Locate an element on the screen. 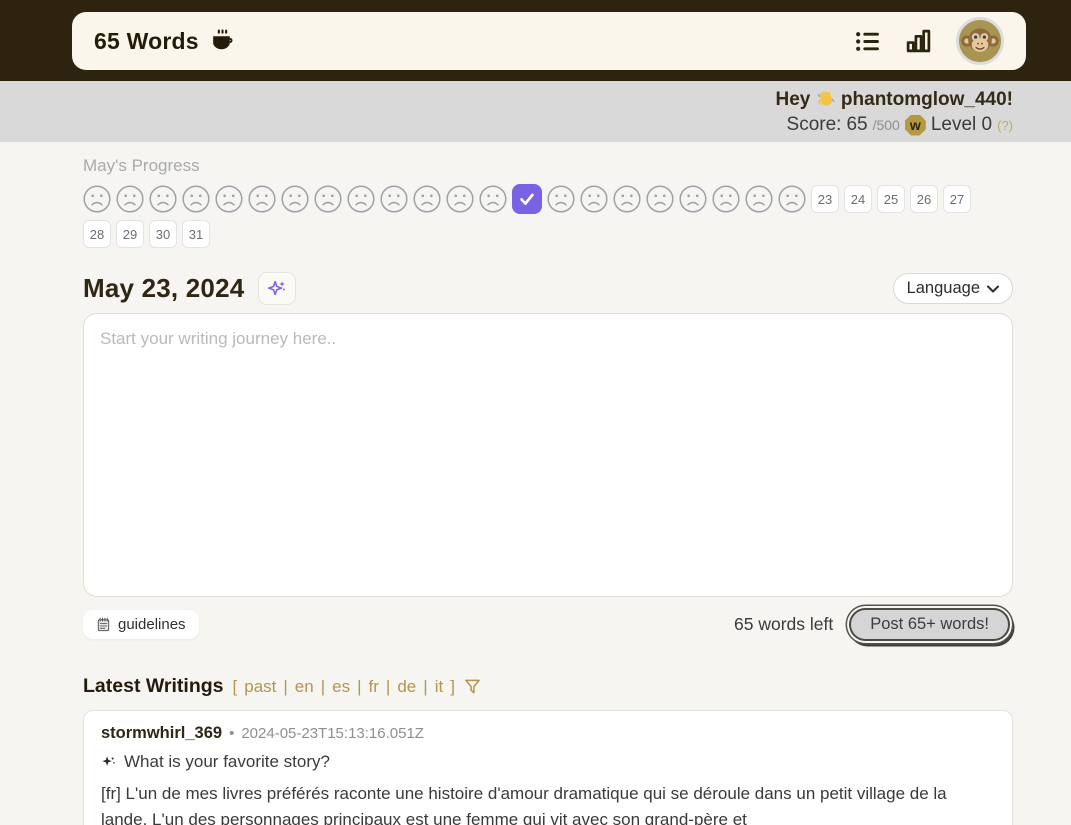  day-29-tile: 29 is located at coordinates (130, 234).